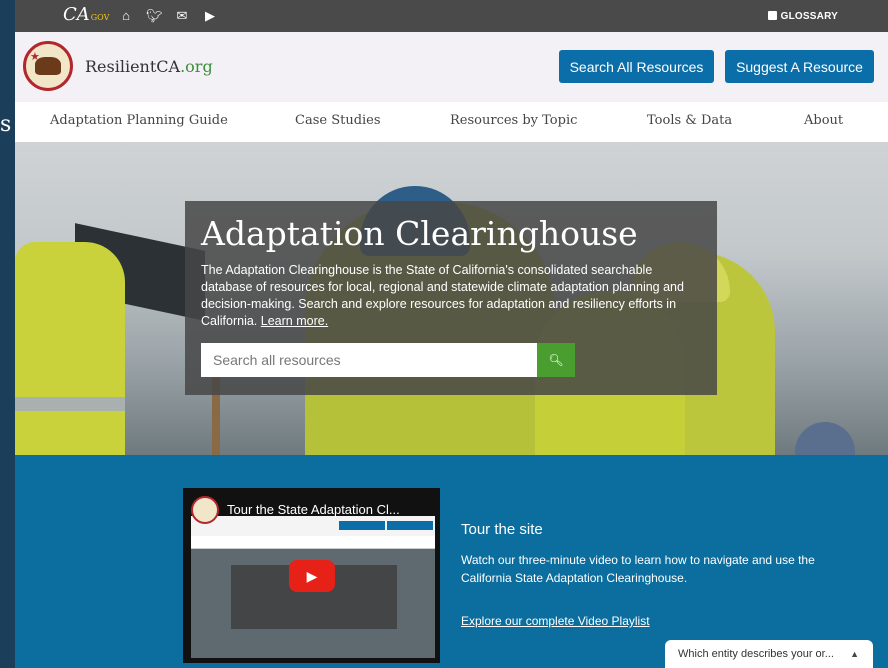 This screenshot has height=668, width=888. I want to click on tour-video-embed: Tour the State Adaptation Cl... ▶, so click(311, 575).